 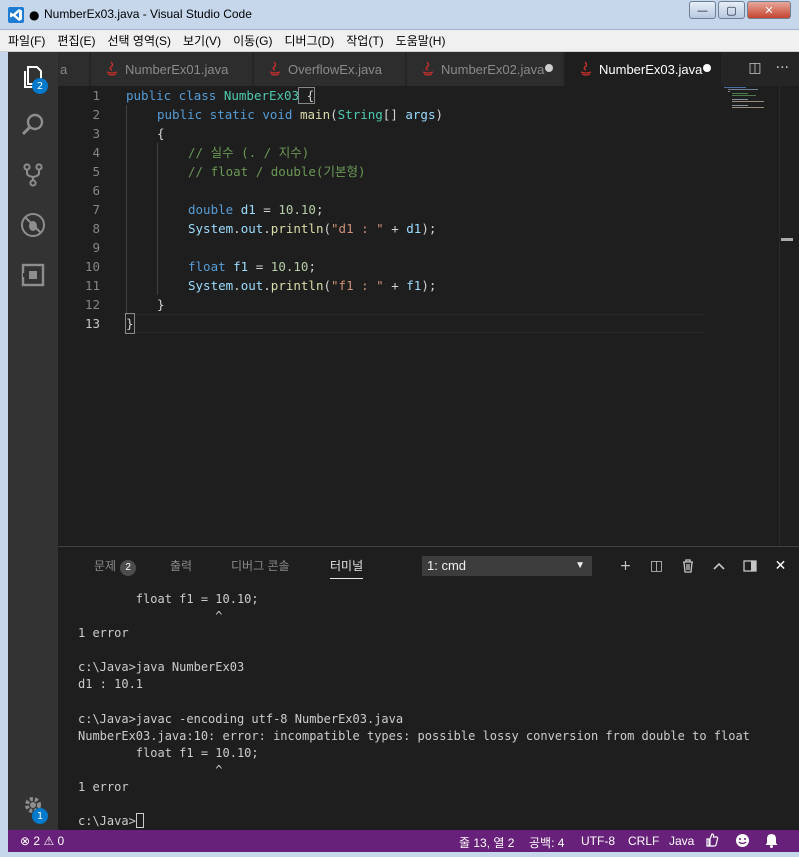 What do you see at coordinates (16, 15) in the screenshot?
I see `vscode-logo-icon` at bounding box center [16, 15].